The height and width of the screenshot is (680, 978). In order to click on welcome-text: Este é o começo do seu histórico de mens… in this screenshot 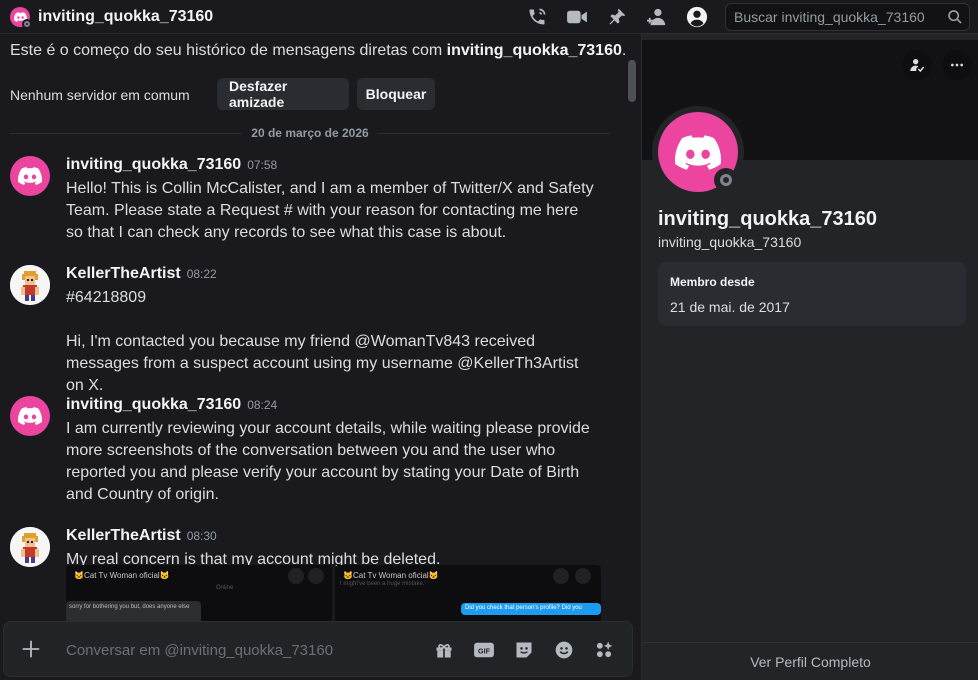, I will do `click(318, 51)`.